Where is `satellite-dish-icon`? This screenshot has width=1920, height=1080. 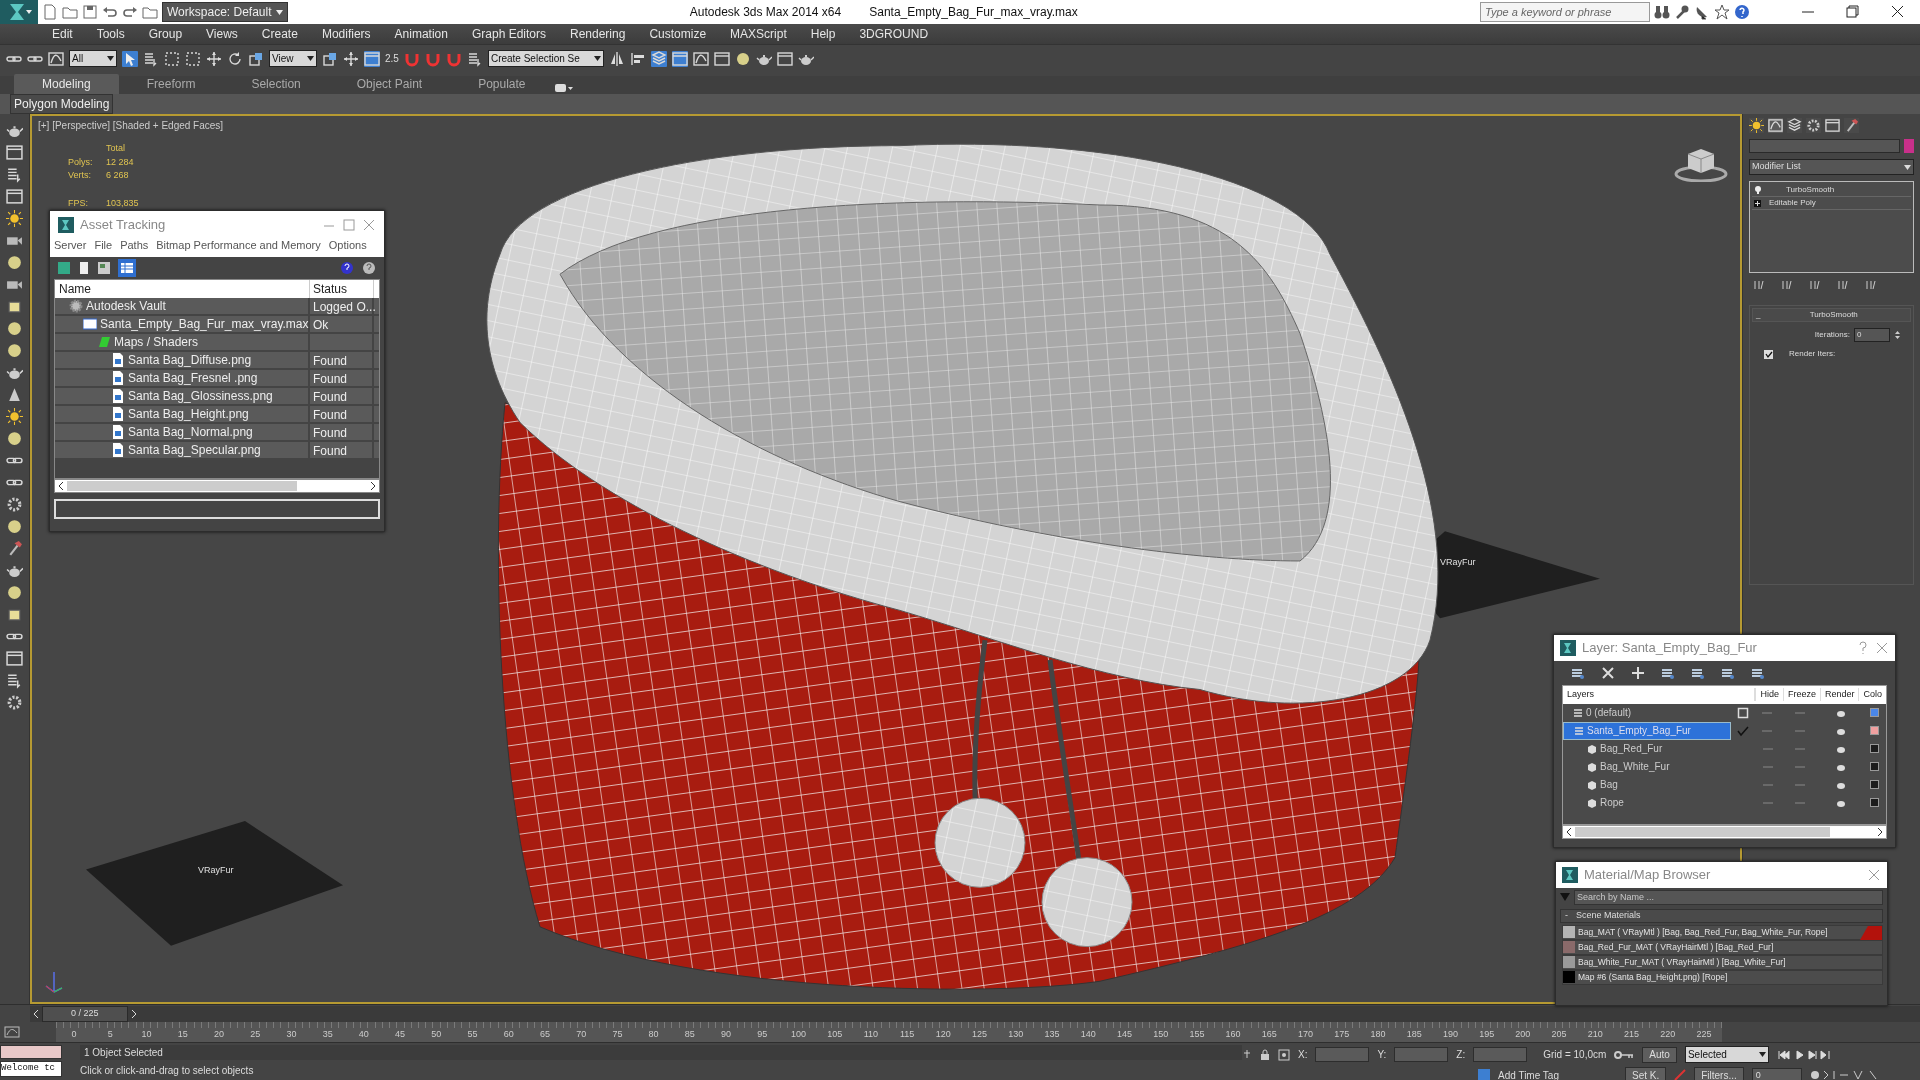 satellite-dish-icon is located at coordinates (1702, 12).